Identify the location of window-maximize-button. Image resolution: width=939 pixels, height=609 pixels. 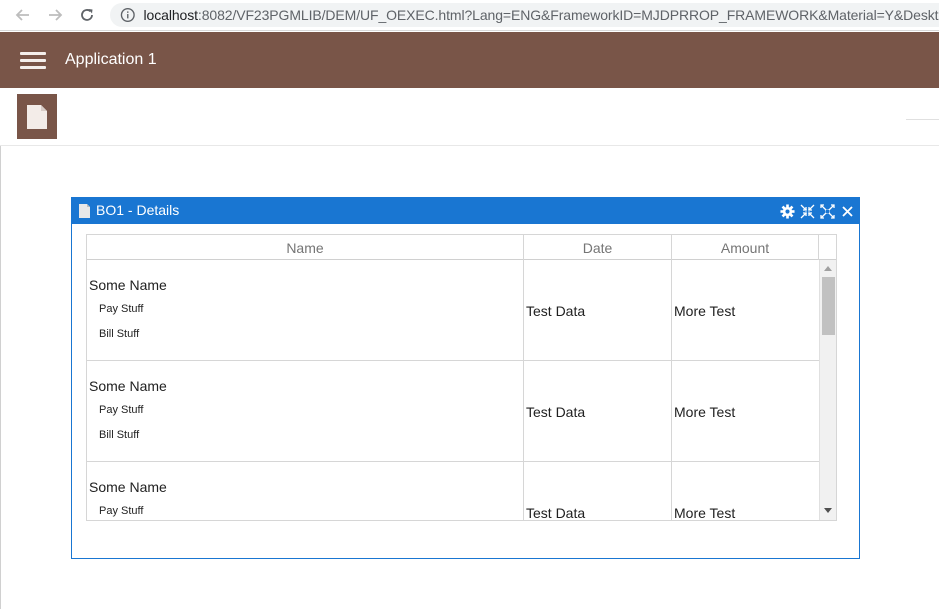
(827, 211).